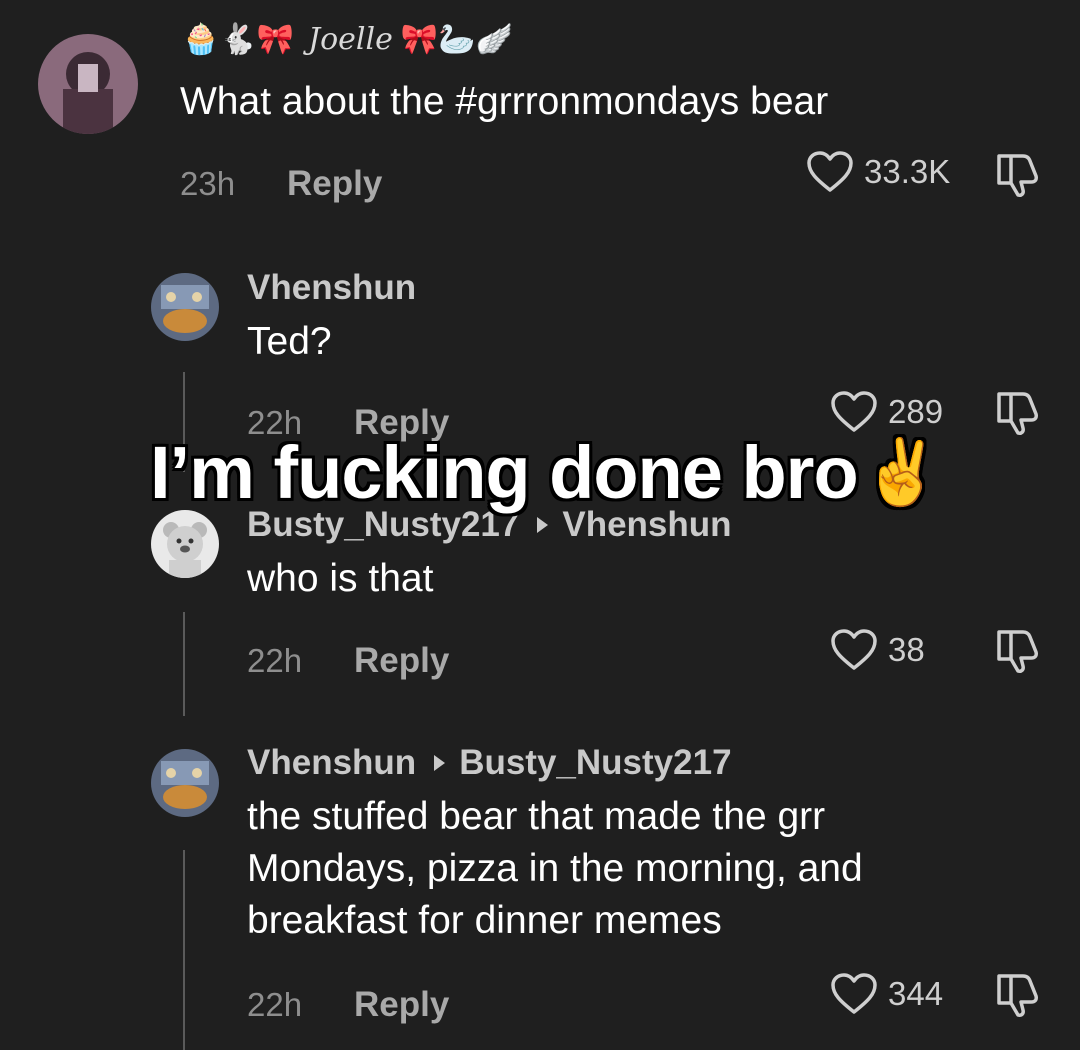 This screenshot has height=1050, width=1080. What do you see at coordinates (456, 39) in the screenshot?
I see `emoji-decoration: 🎀🦢🪽` at bounding box center [456, 39].